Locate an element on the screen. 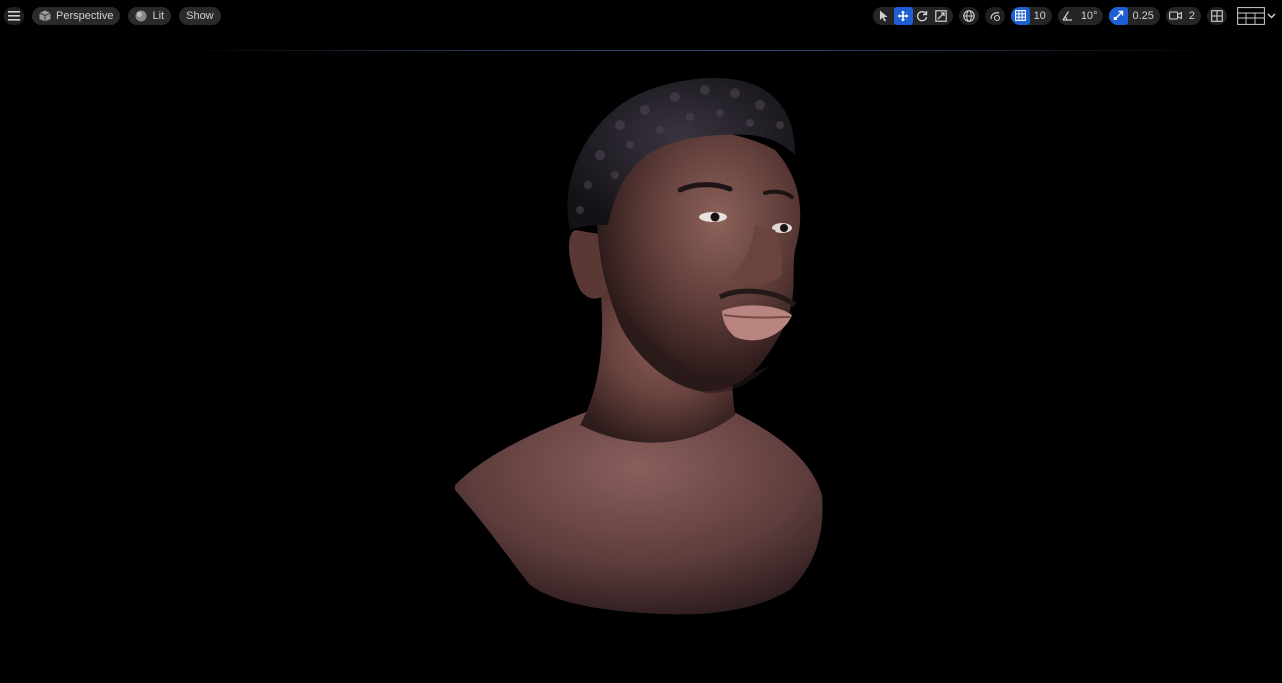 This screenshot has width=1282, height=683. show-menu-button: Show is located at coordinates (200, 15).